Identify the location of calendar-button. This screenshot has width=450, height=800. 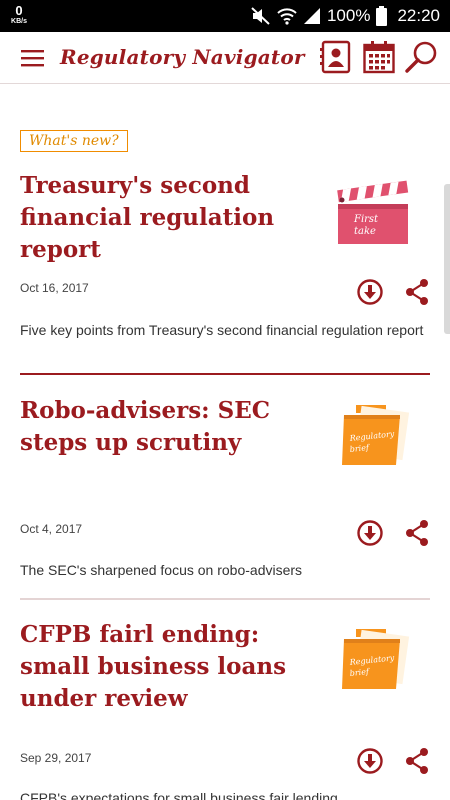
(379, 59).